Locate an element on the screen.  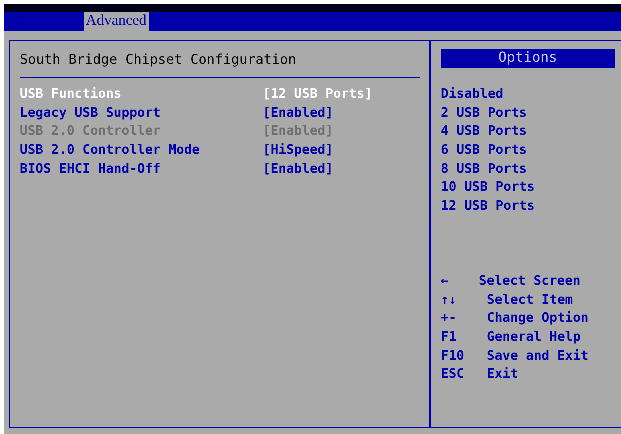
option-item: 6 USB Ports is located at coordinates (484, 151).